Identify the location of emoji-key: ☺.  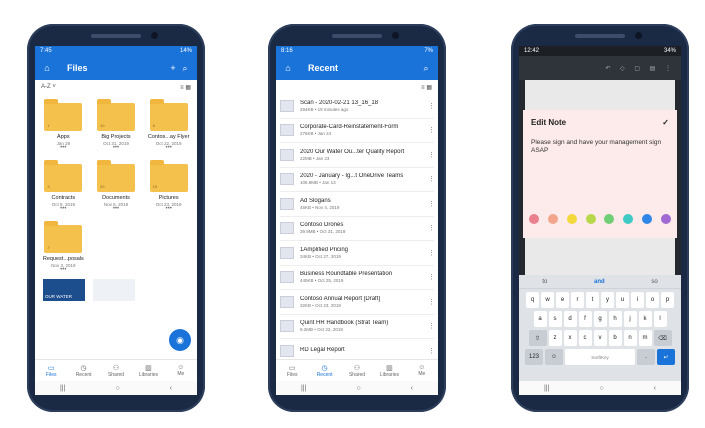
(554, 357).